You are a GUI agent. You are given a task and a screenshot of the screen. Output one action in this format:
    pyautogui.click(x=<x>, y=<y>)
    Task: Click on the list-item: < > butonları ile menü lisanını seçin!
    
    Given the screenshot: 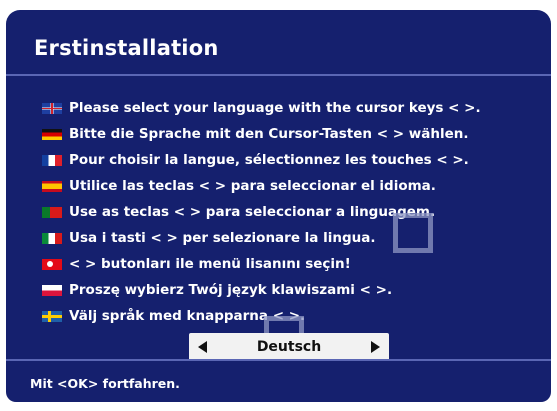 What is the action you would take?
    pyautogui.click(x=261, y=264)
    